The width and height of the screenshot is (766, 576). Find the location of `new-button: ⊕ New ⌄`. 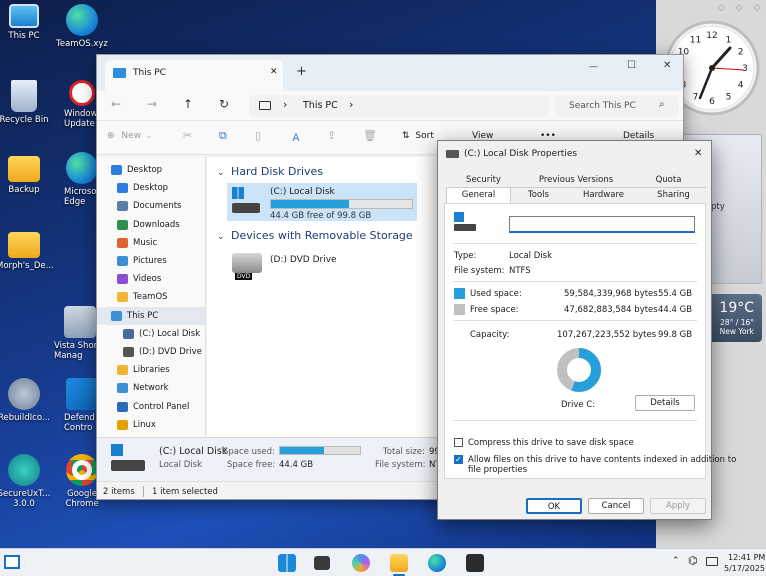

new-button: ⊕ New ⌄ is located at coordinates (129, 136).